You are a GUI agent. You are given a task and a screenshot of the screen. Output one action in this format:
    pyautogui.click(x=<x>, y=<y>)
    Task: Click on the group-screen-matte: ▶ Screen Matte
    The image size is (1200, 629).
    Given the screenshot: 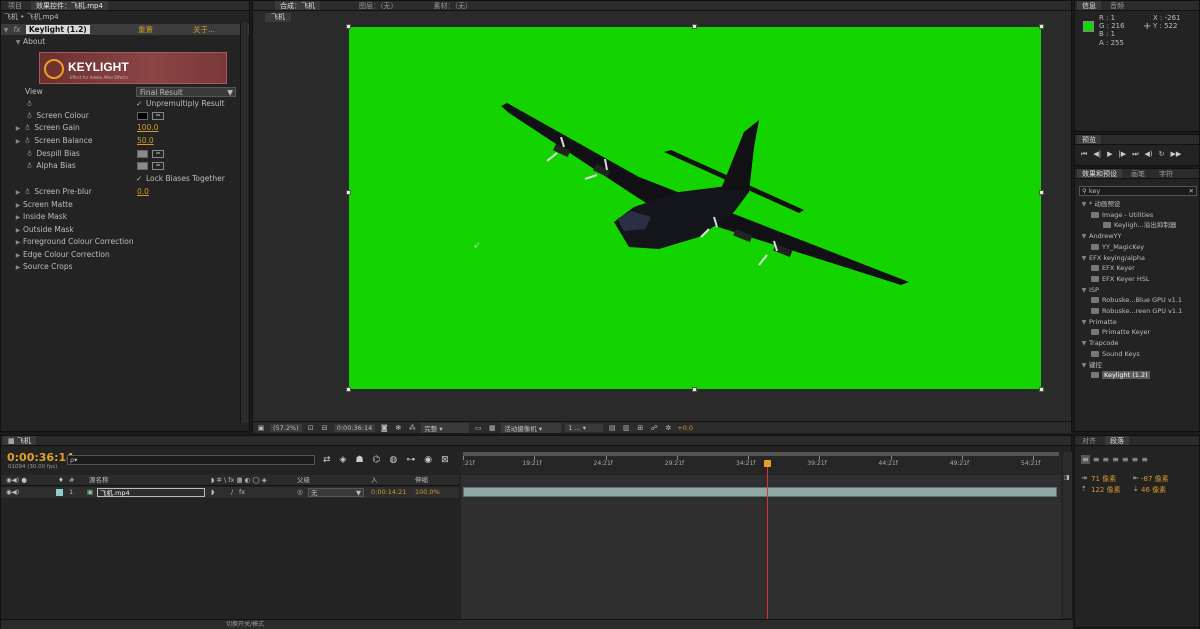 What is the action you would take?
    pyautogui.click(x=125, y=205)
    